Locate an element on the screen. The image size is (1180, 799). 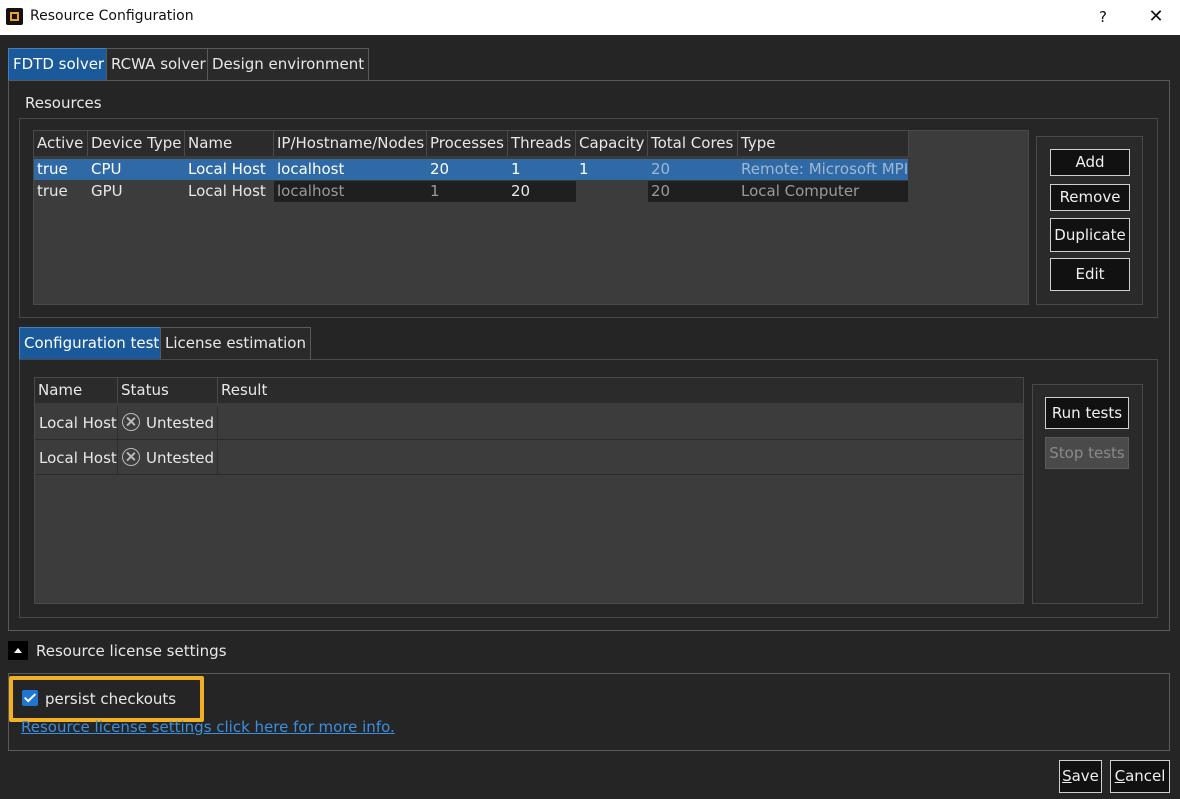
col-capacity: Capacity is located at coordinates (612, 143).